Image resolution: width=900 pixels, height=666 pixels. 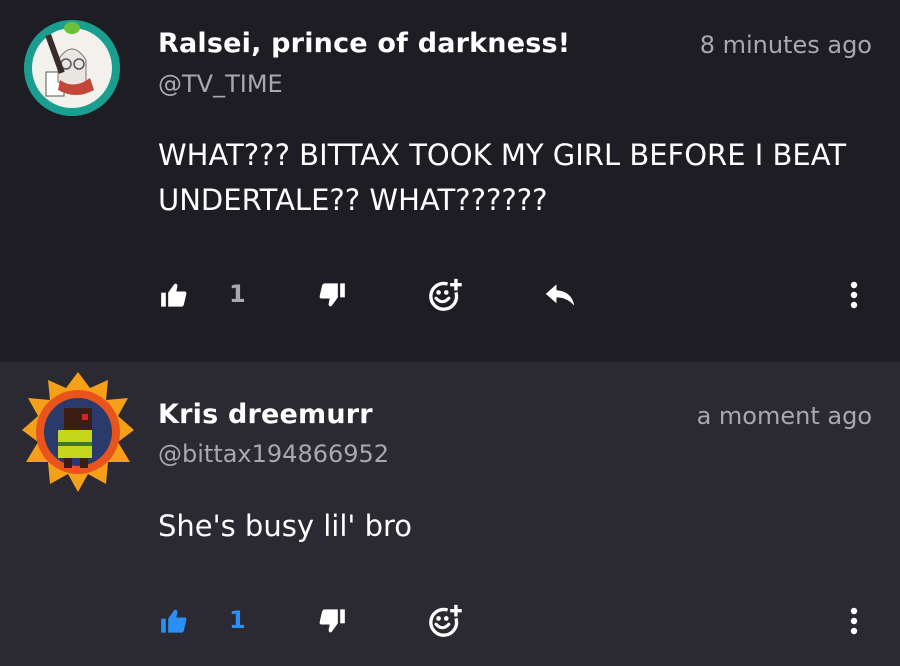 I want to click on username: Ralsei, prince of darkness!, so click(x=364, y=43).